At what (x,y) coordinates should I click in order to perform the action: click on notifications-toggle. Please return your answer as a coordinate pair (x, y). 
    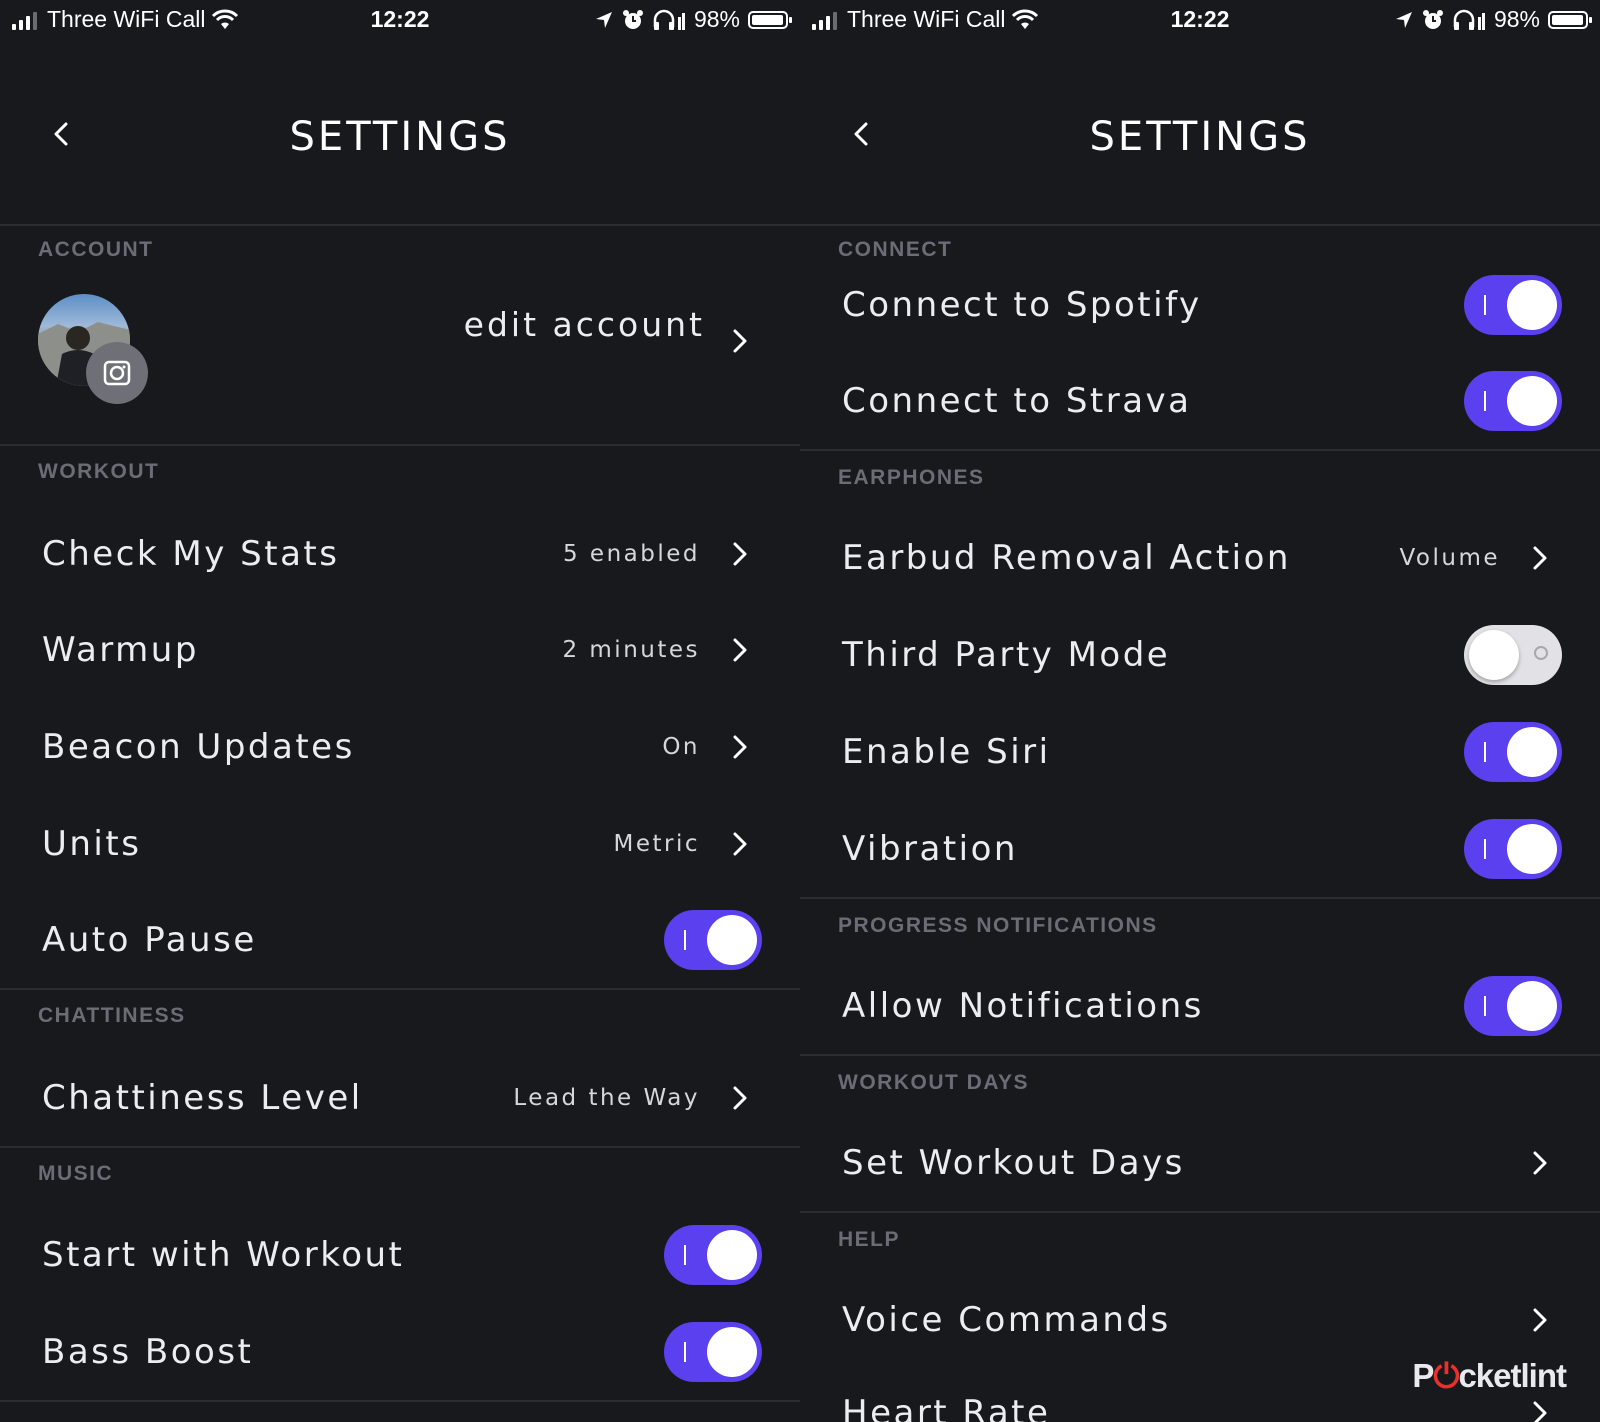
    Looking at the image, I should click on (1513, 1006).